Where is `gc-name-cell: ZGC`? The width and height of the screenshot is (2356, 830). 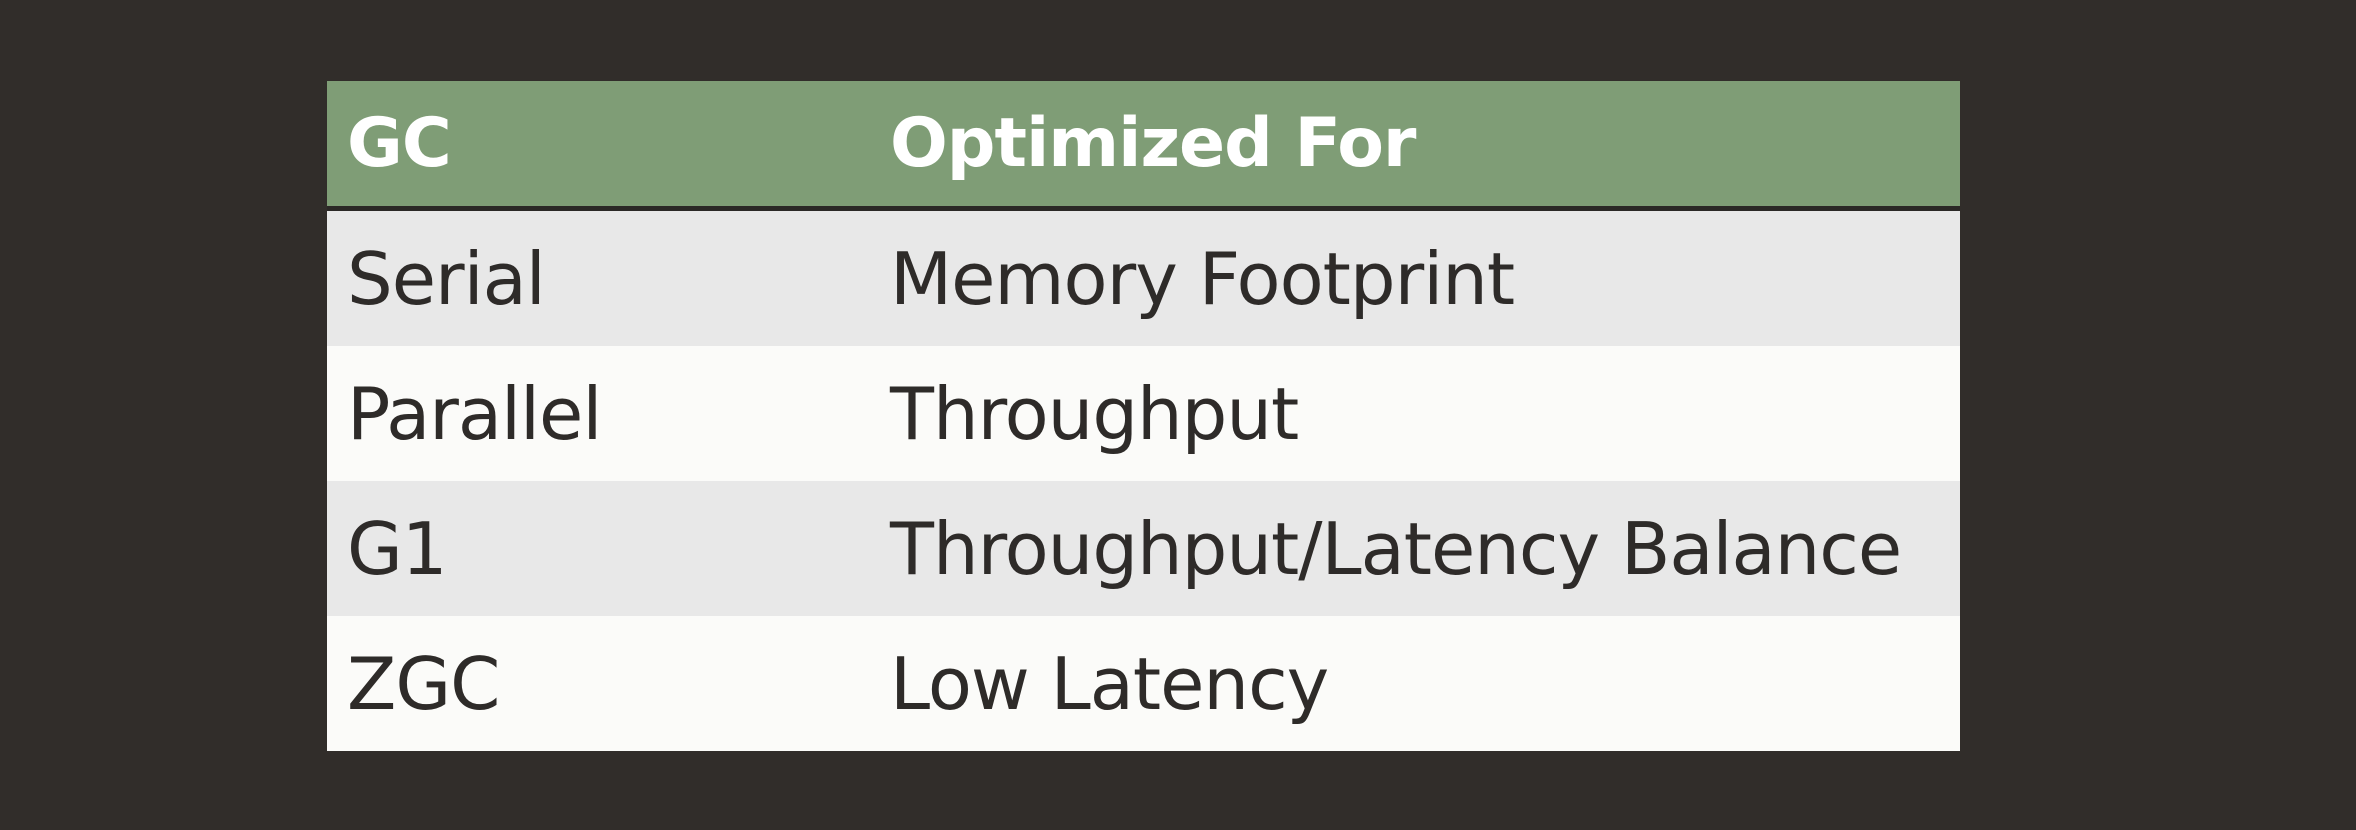
gc-name-cell: ZGC is located at coordinates (423, 683).